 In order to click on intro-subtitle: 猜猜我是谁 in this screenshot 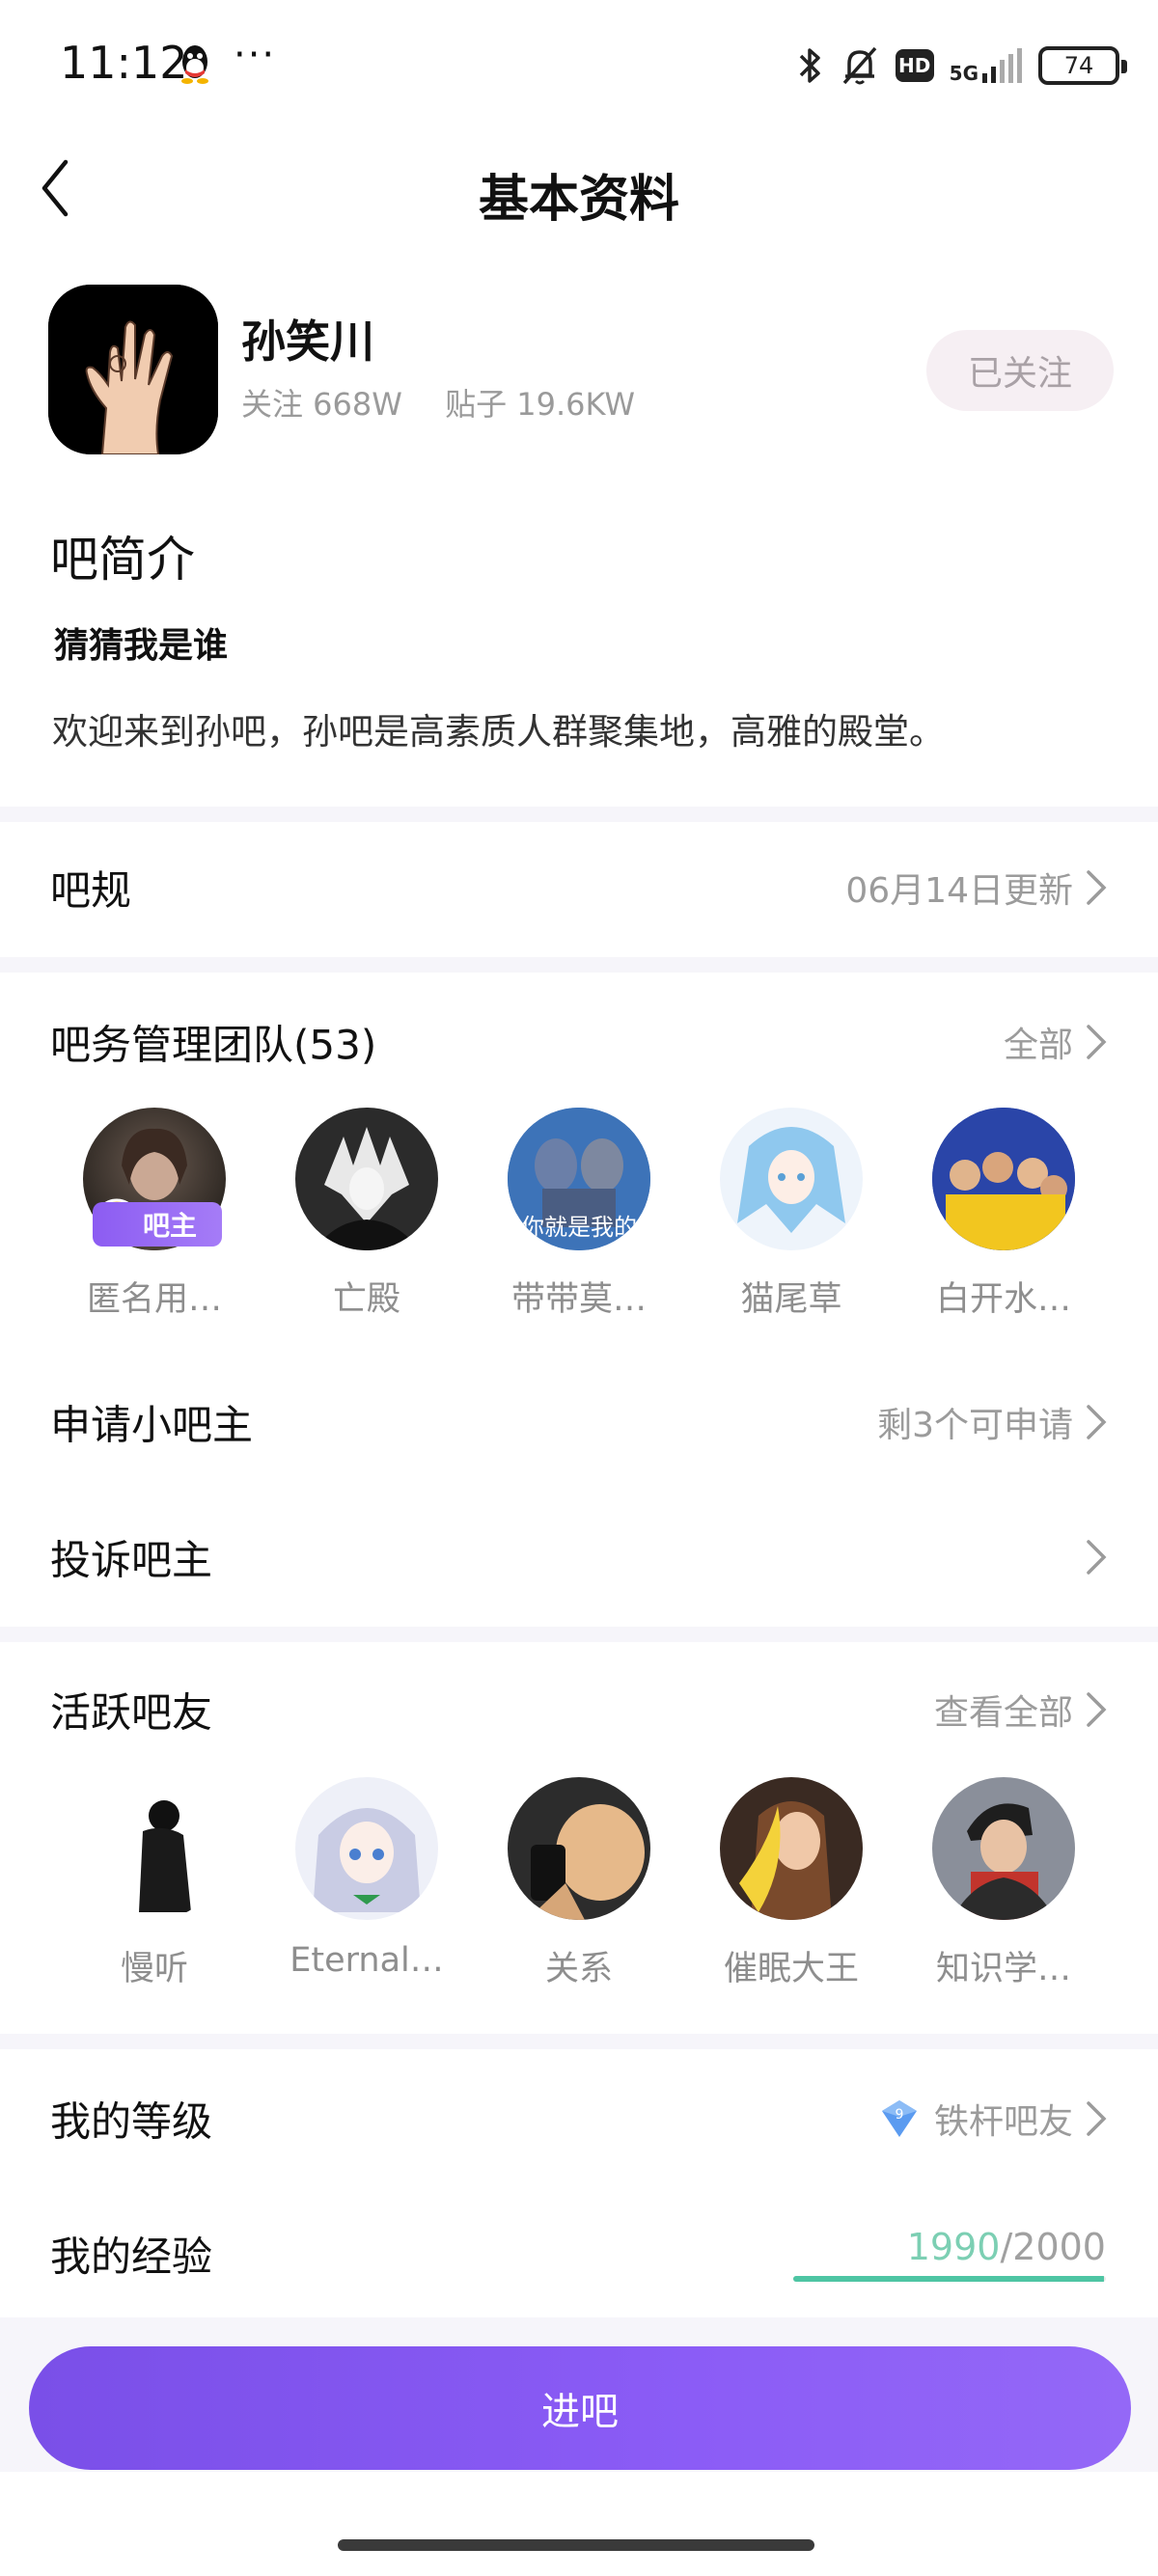, I will do `click(141, 646)`.